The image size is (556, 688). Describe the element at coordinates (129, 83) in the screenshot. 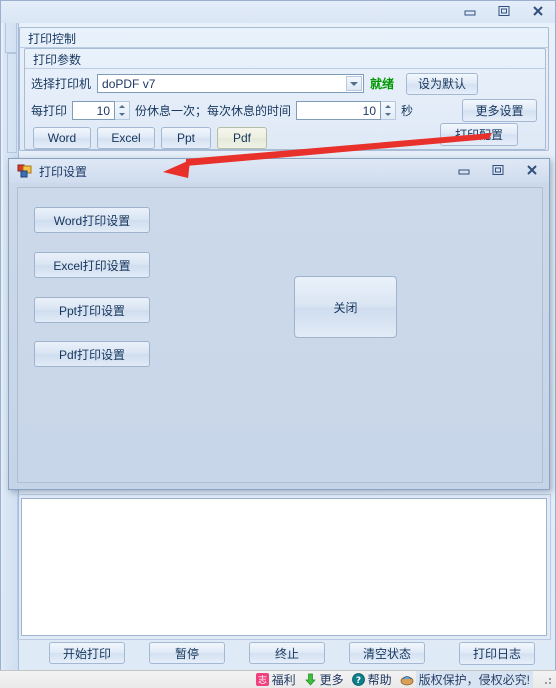

I see `printer-select-value: doPDF v7` at that location.